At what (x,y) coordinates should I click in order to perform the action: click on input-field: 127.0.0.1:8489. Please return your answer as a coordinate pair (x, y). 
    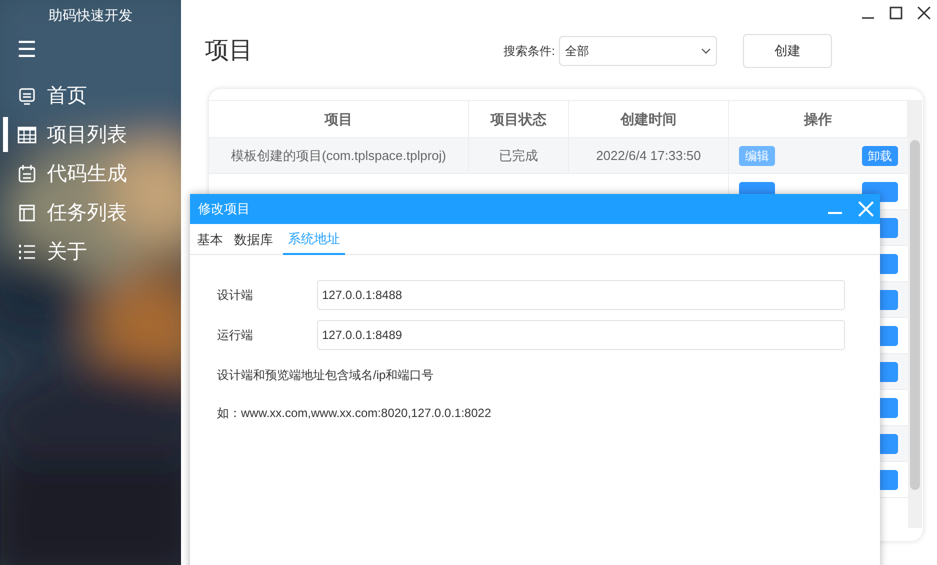
    Looking at the image, I should click on (581, 335).